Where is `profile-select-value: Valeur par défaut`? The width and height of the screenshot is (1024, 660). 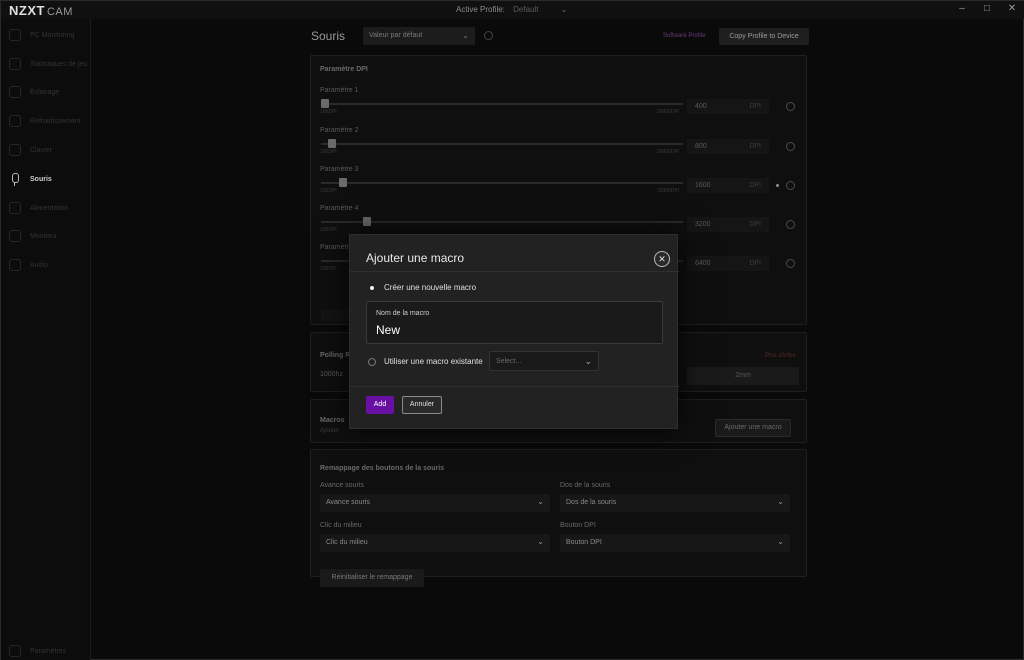 profile-select-value: Valeur par défaut is located at coordinates (396, 35).